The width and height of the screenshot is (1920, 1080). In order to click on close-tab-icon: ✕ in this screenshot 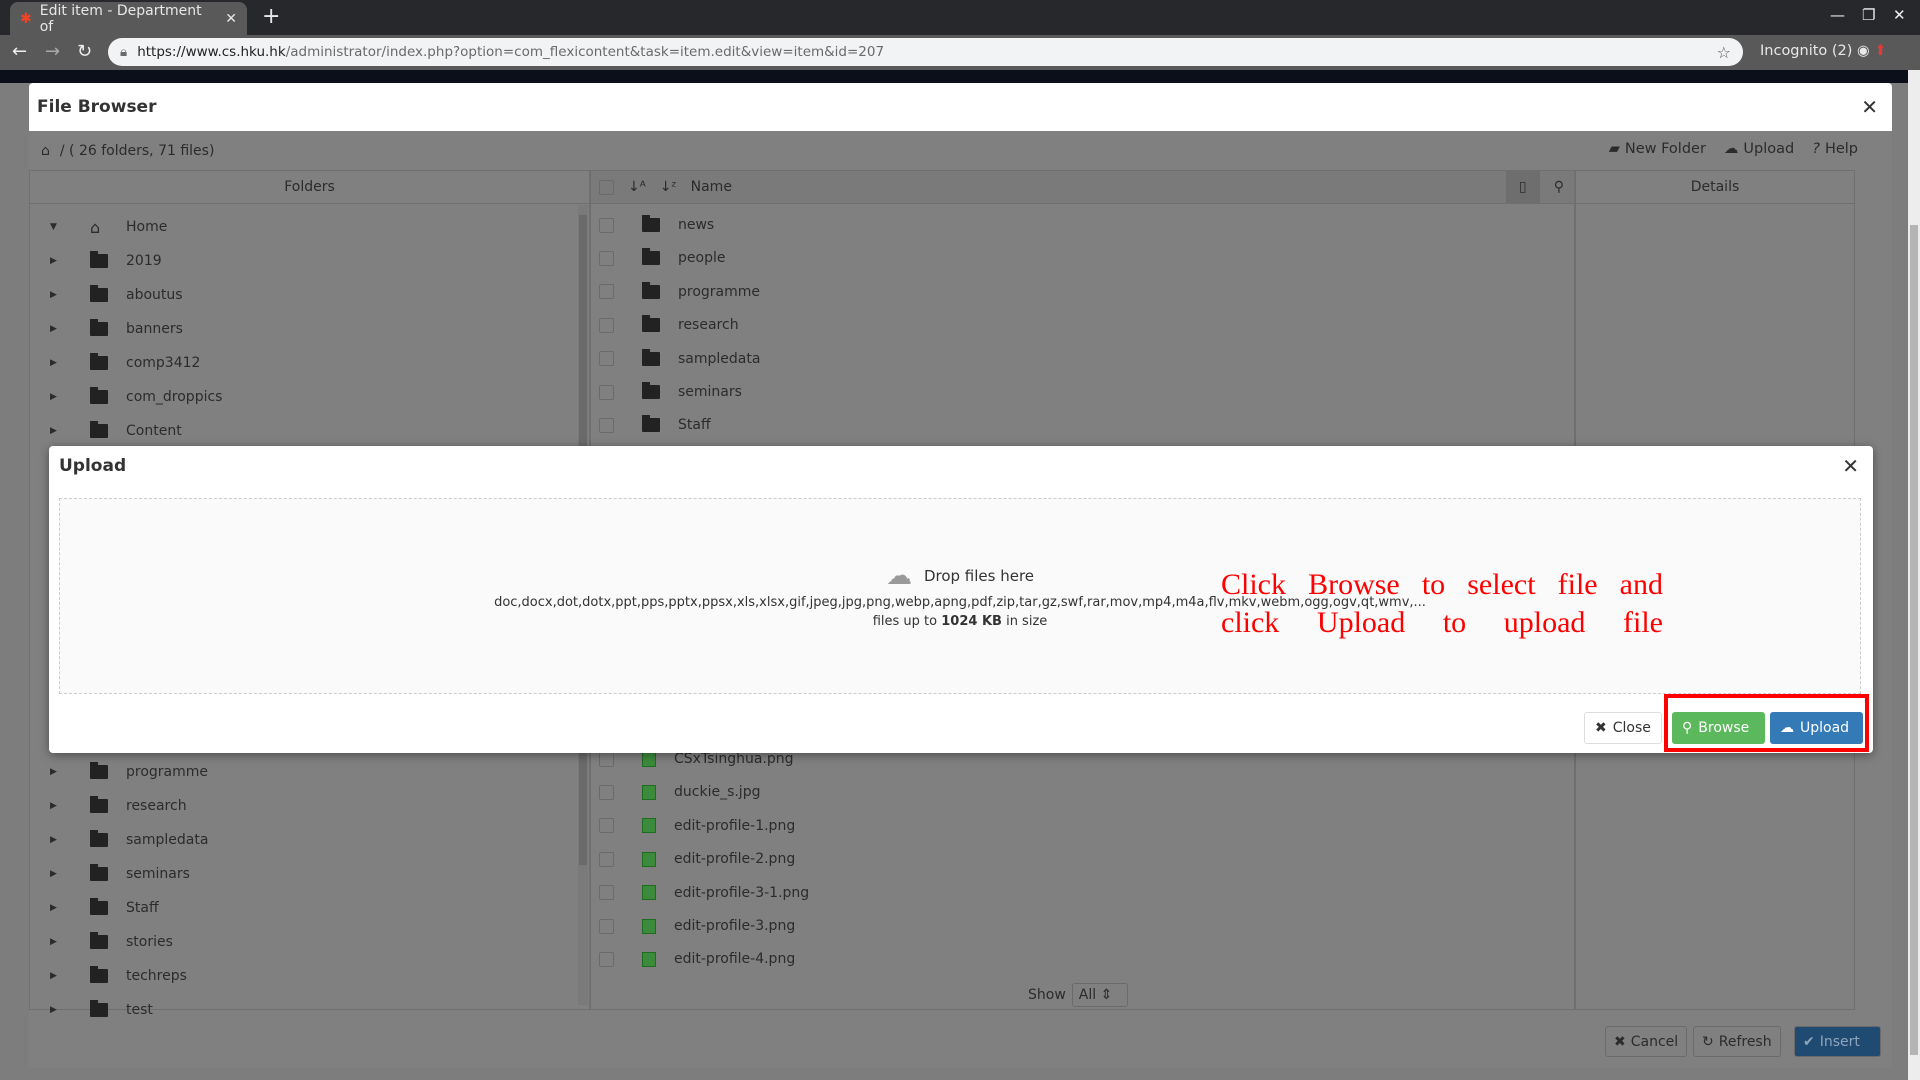, I will do `click(231, 19)`.